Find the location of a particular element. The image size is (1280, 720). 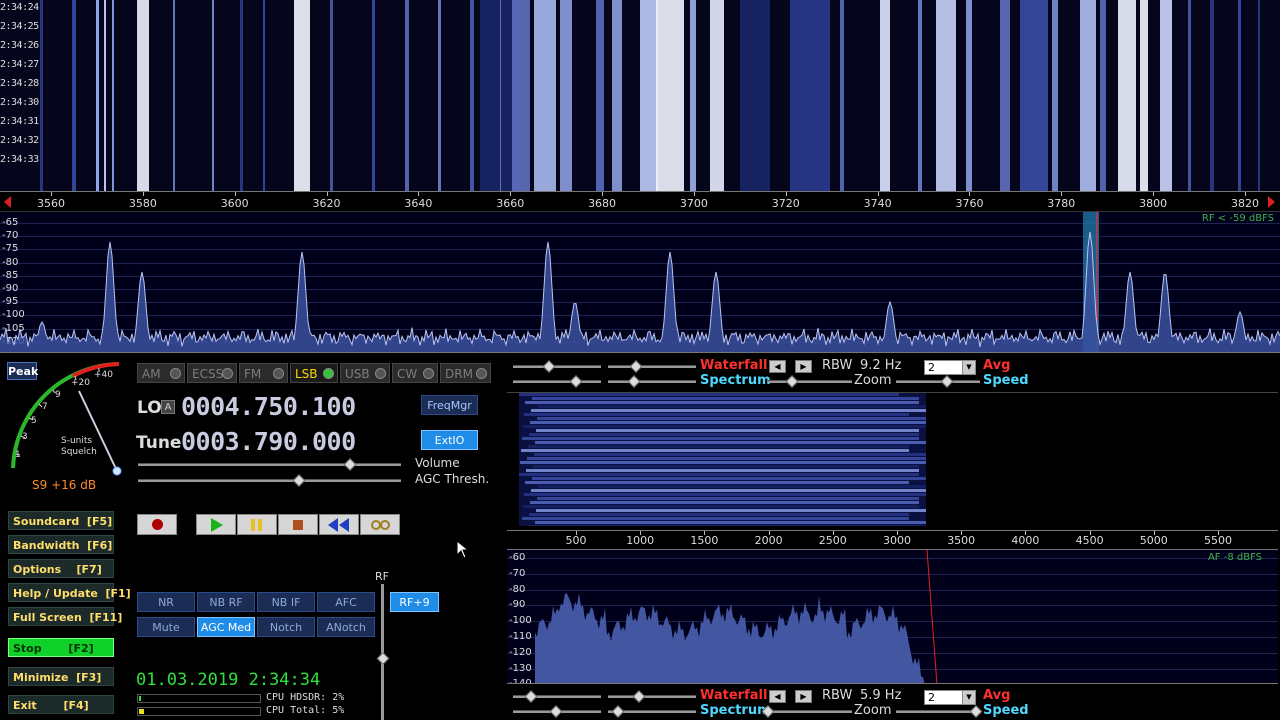

audio-spectrum-brightness-slider is located at coordinates (652, 381).